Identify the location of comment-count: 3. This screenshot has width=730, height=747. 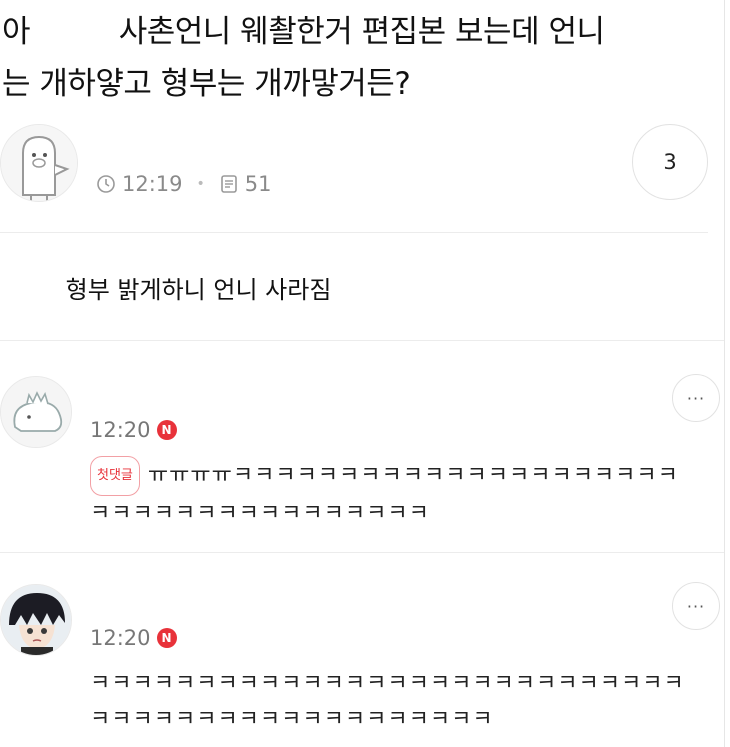
(670, 162).